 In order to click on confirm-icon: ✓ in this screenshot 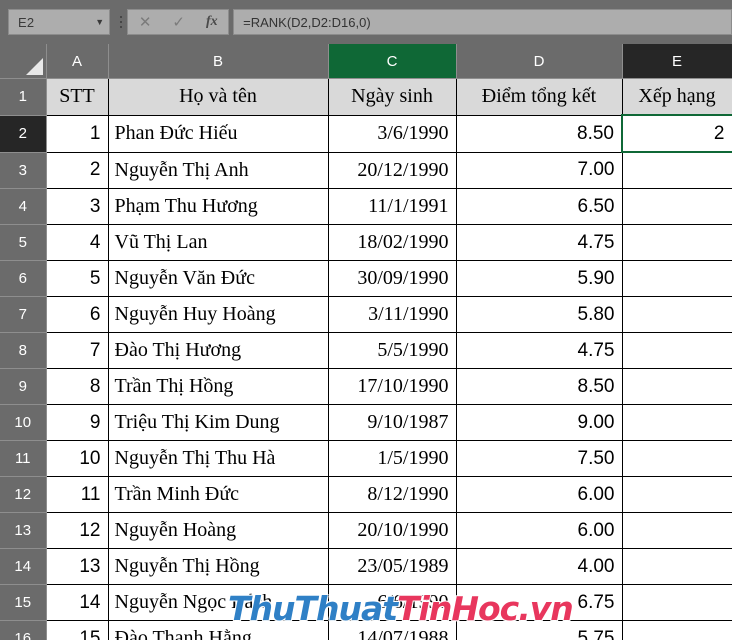, I will do `click(178, 22)`.